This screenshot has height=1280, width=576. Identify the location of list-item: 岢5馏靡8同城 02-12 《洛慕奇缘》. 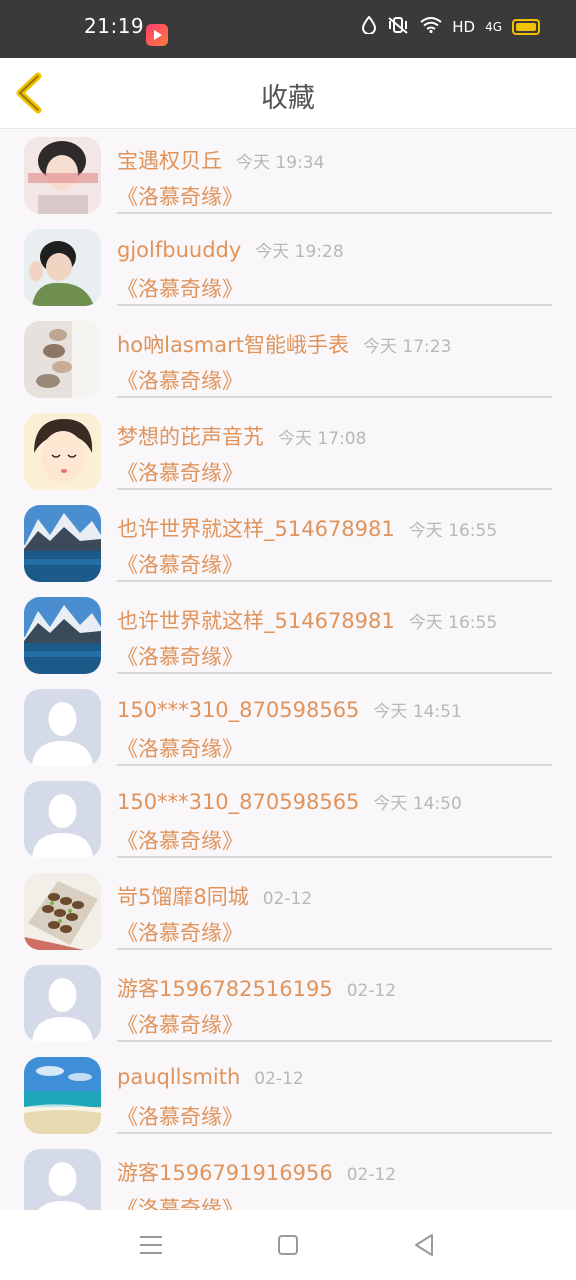
(288, 911).